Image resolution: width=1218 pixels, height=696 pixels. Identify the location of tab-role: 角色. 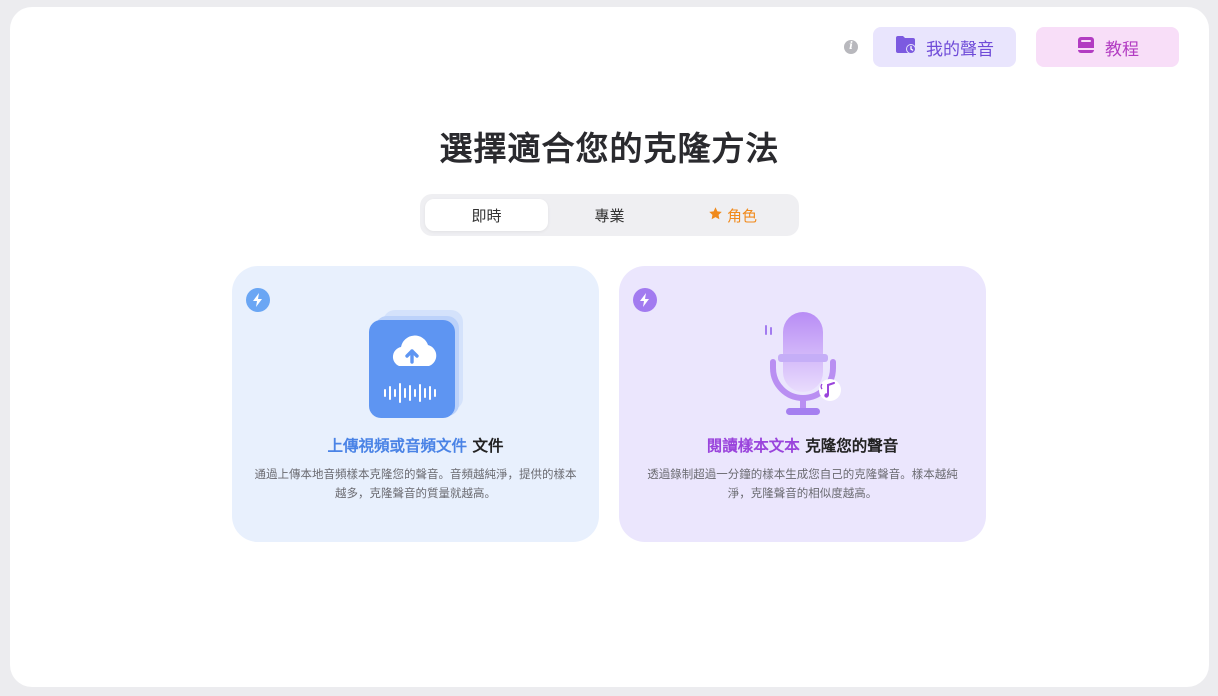
(732, 215).